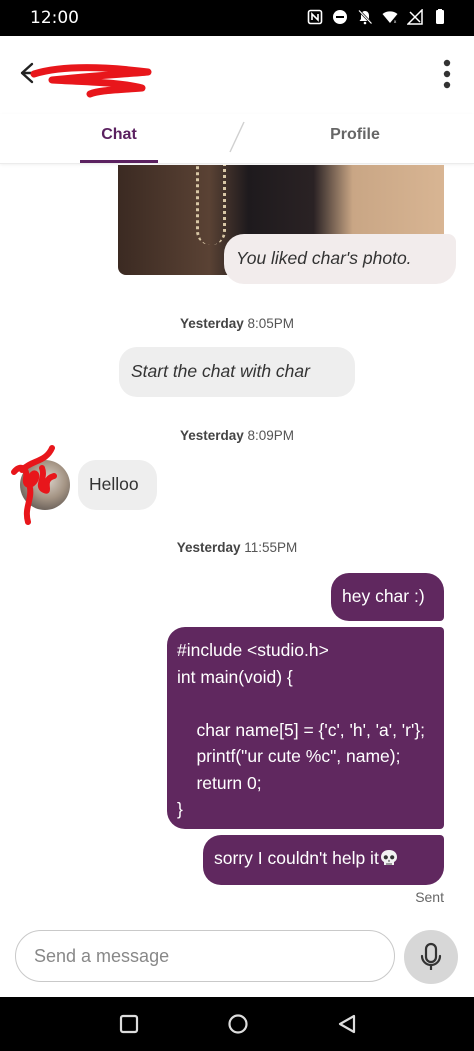 This screenshot has height=1051, width=474. Describe the element at coordinates (387, 597) in the screenshot. I see `outgoing-message: hey char :)` at that location.